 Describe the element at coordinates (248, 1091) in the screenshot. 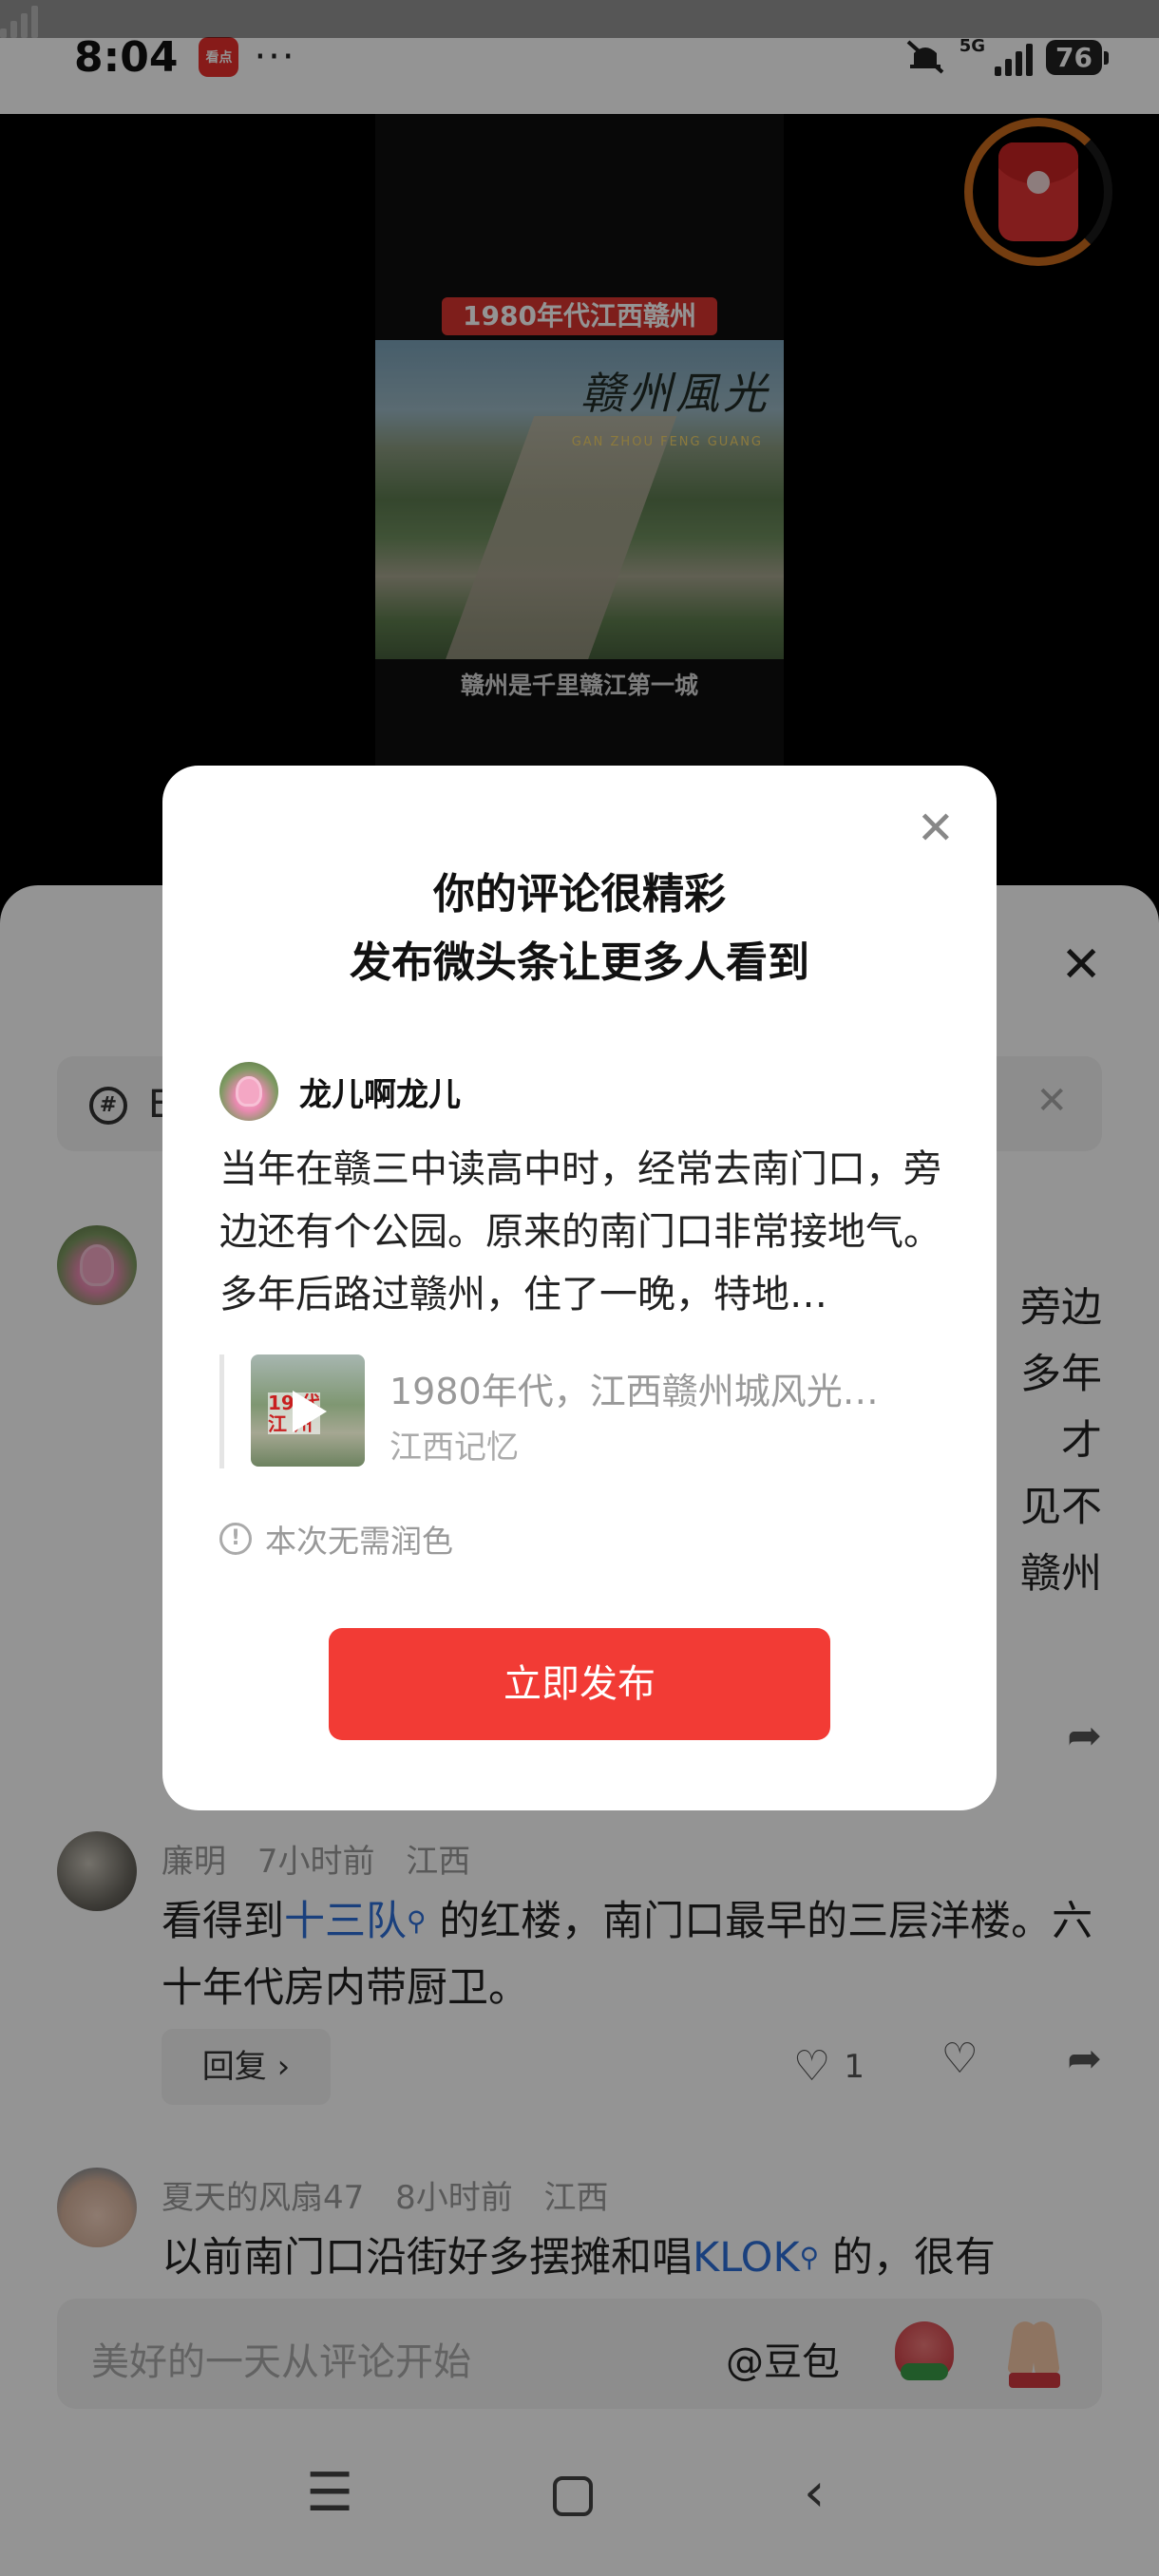

I see `avatar` at that location.